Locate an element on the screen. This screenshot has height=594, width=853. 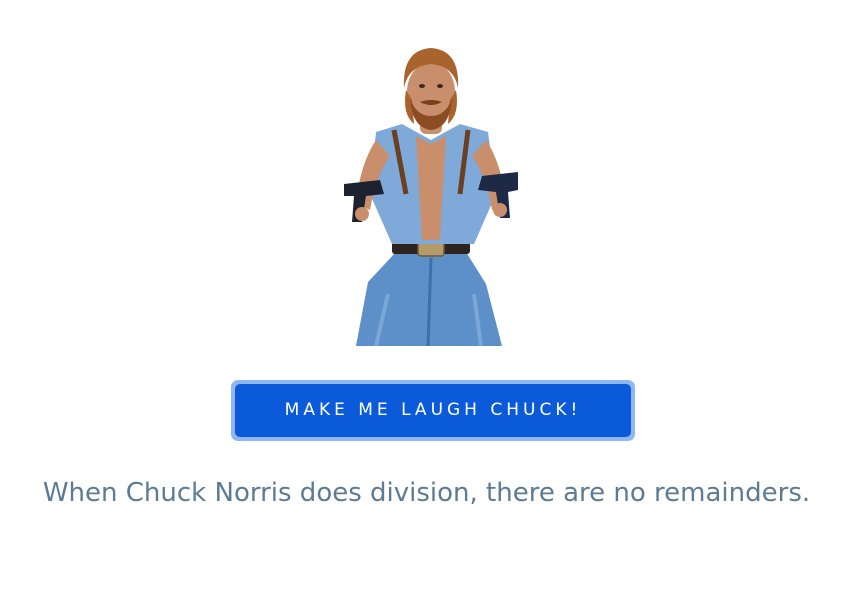
laugh-button-focus-ring: MAKE ME LAUGH CHUCK! is located at coordinates (433, 410).